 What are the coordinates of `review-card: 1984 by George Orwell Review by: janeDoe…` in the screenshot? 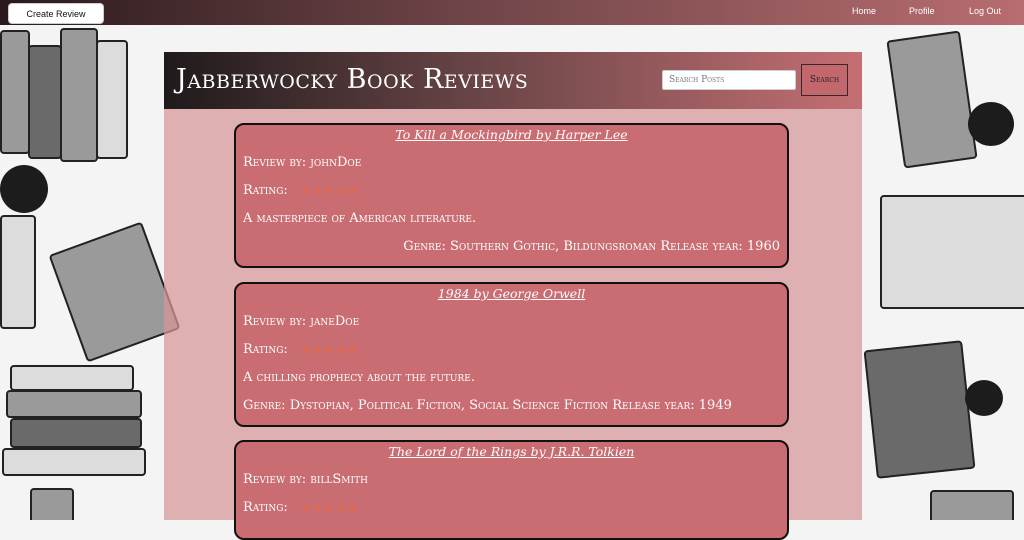 It's located at (511, 354).